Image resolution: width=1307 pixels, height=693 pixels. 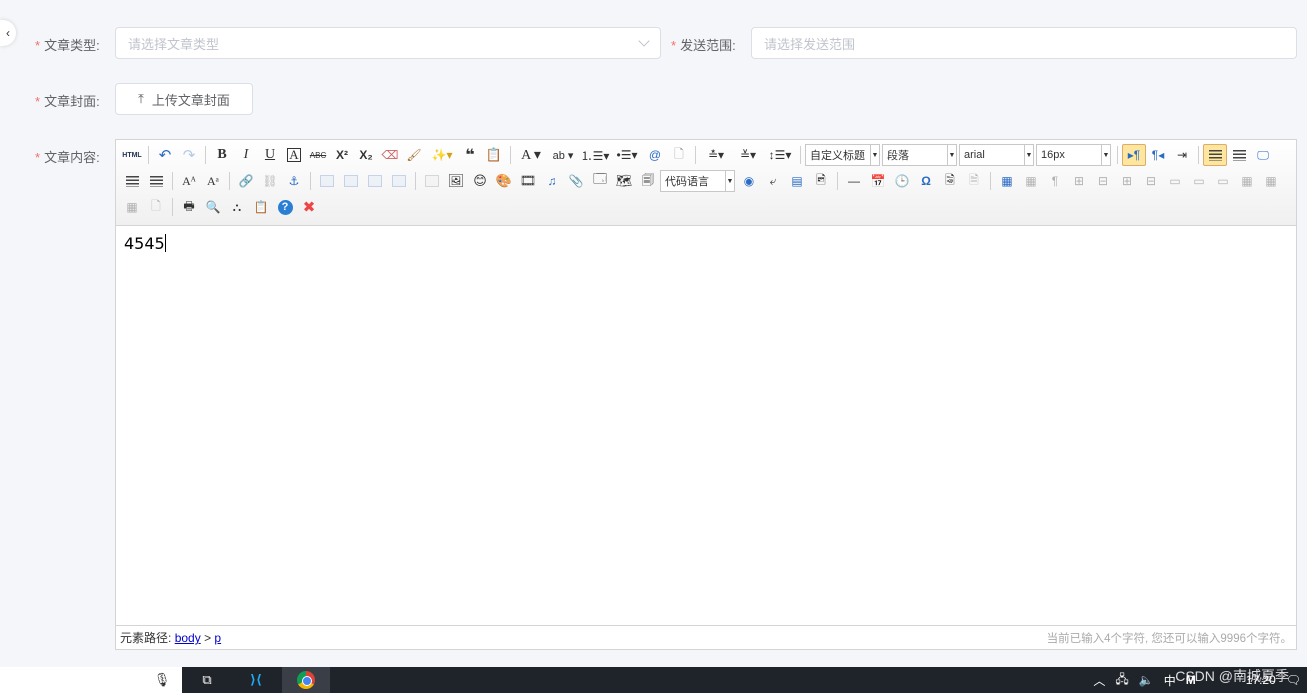 I want to click on image-left-button, so click(x=351, y=181).